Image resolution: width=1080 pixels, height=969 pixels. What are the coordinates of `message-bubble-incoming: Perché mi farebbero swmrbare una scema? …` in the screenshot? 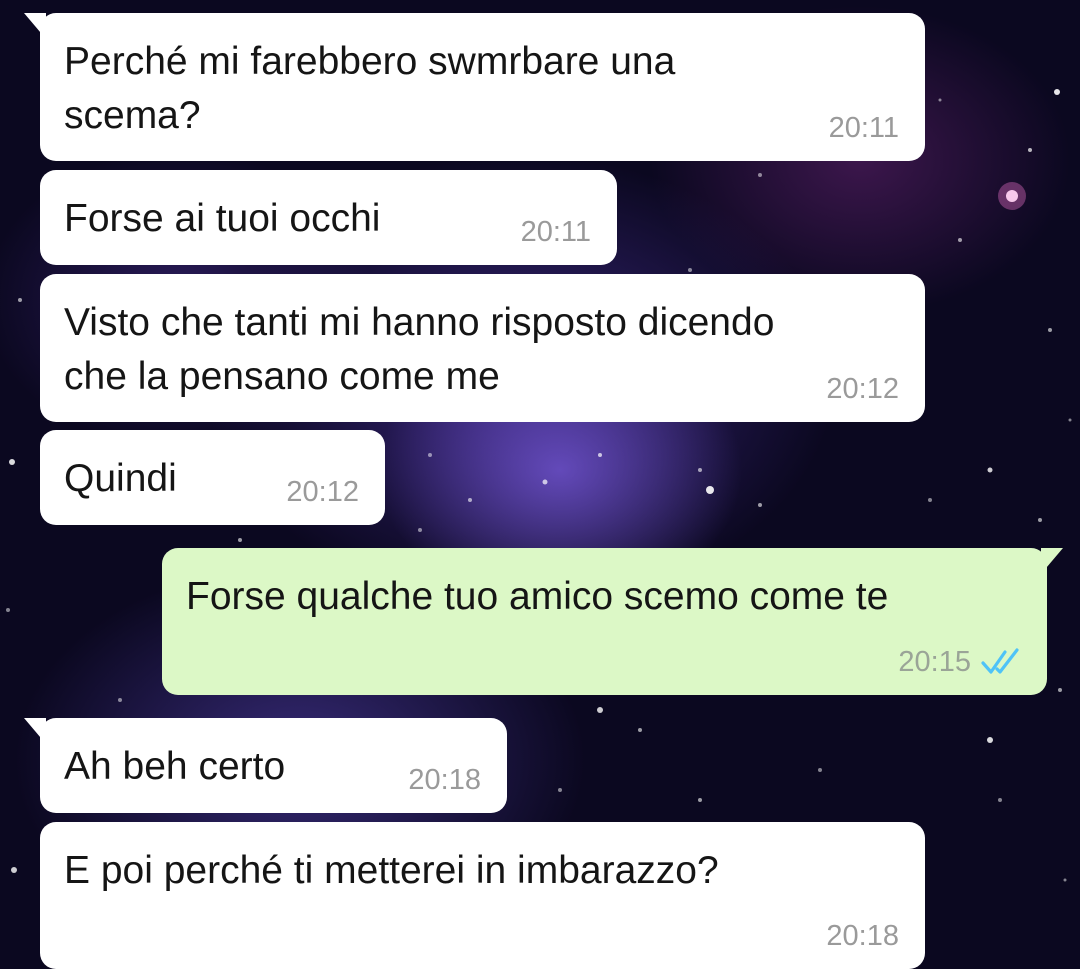 It's located at (474, 87).